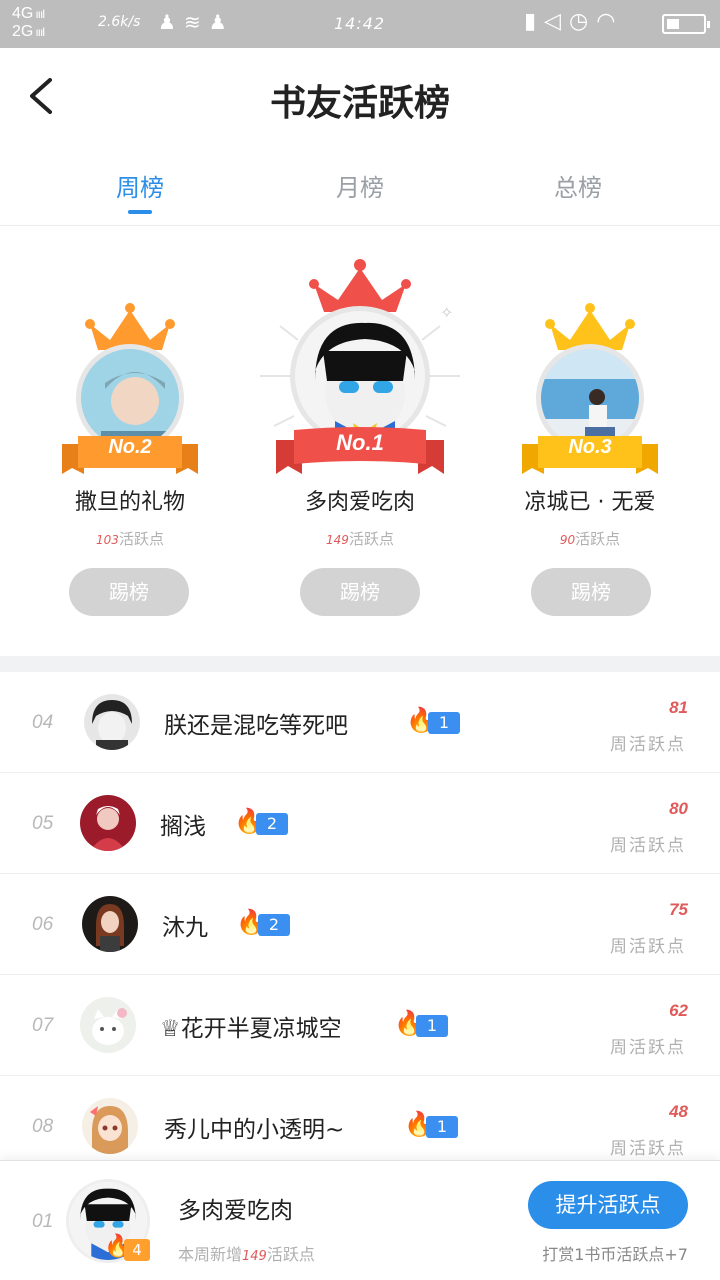  Describe the element at coordinates (678, 909) in the screenshot. I see `weekly-points: 75` at that location.